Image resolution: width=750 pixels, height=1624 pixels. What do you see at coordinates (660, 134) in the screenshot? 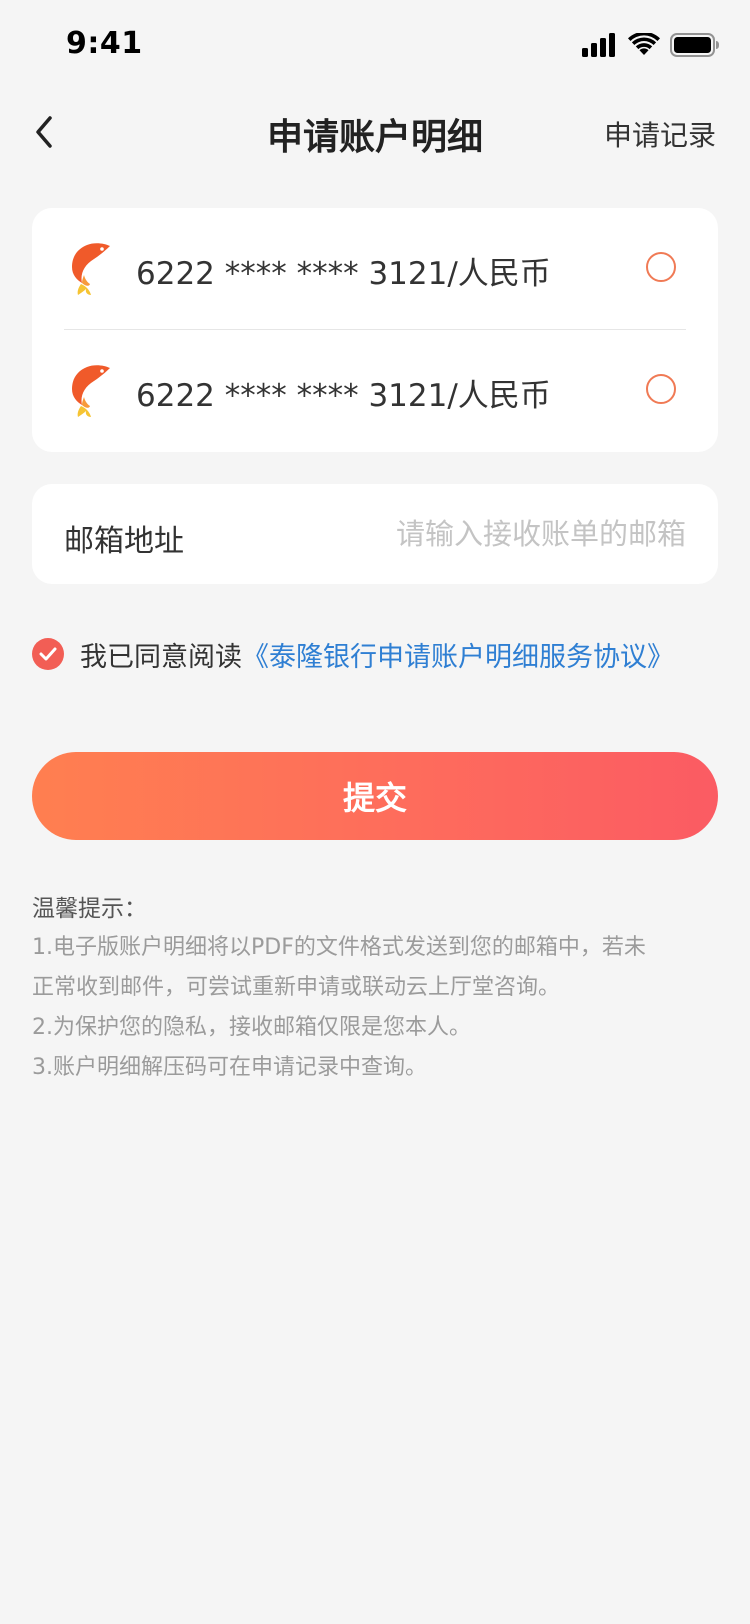
I see `application-records-link: 申请记录` at bounding box center [660, 134].